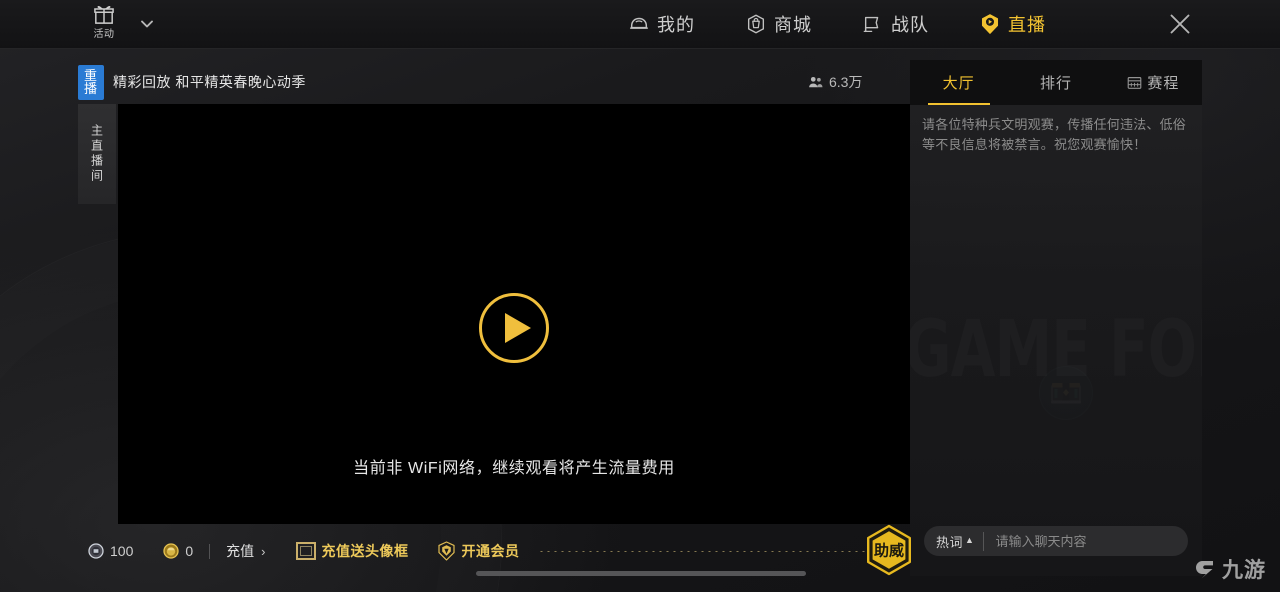 The height and width of the screenshot is (592, 1280). I want to click on tab-label: 排行, so click(1055, 83).